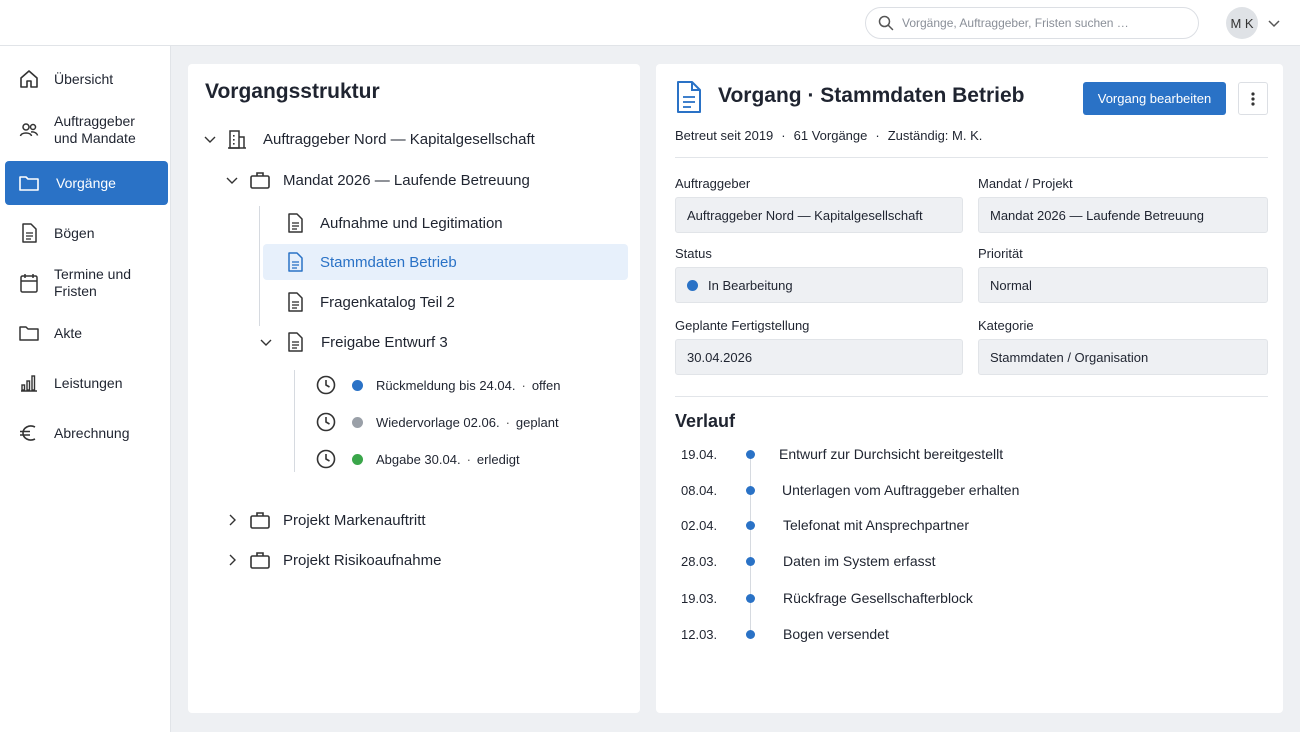 This screenshot has height=732, width=1300. I want to click on tree-item-label: Fragenkatalog Teil 2, so click(387, 302).